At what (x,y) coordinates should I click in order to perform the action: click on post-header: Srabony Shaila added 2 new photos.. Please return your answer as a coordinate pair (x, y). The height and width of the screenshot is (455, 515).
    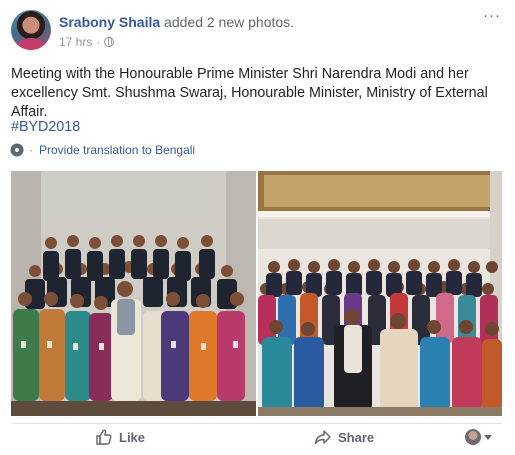
    Looking at the image, I should click on (176, 22).